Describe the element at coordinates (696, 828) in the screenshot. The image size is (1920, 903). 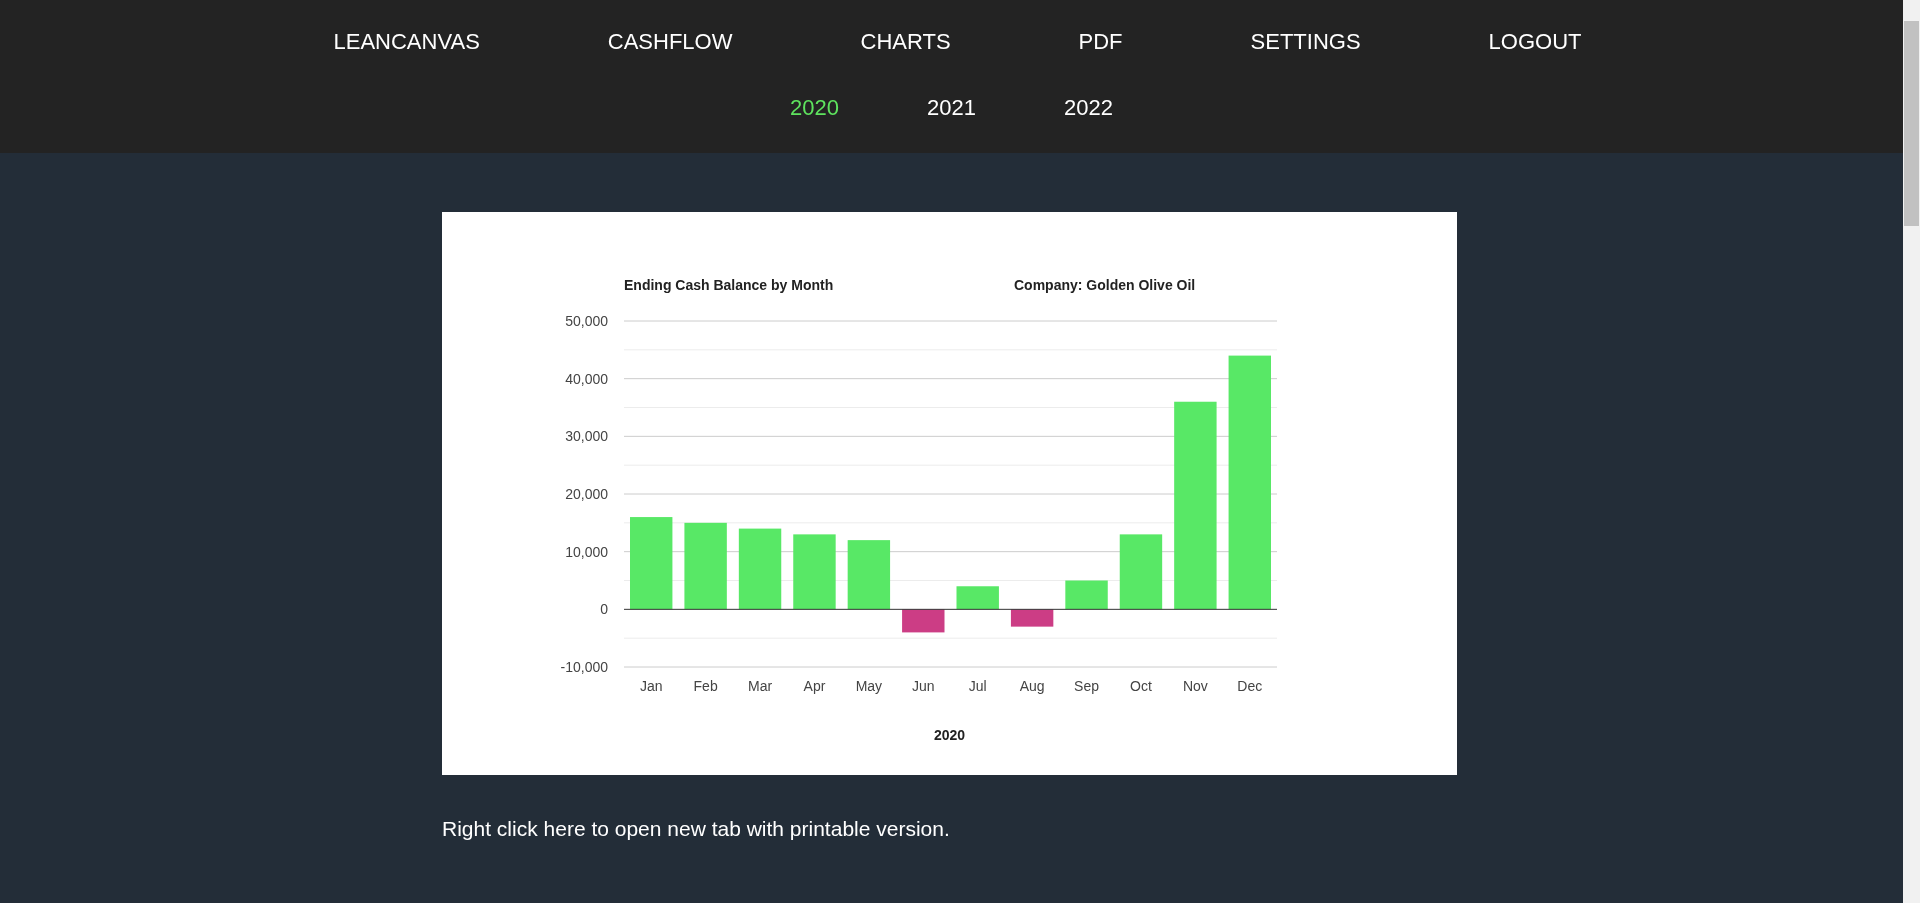
I see `printable-version-link: Right click here to open new tab with printable version.` at that location.